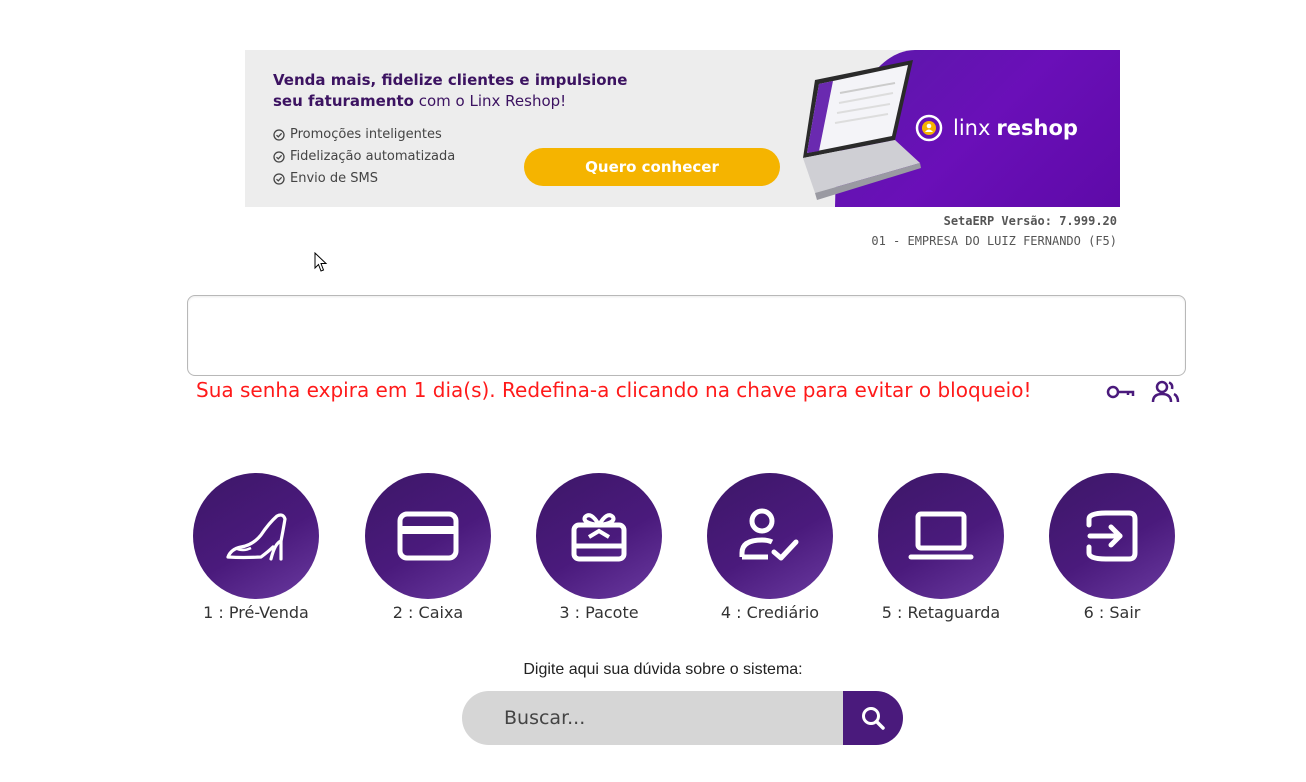  I want to click on banner-headline-line2: seu faturamento, so click(343, 101).